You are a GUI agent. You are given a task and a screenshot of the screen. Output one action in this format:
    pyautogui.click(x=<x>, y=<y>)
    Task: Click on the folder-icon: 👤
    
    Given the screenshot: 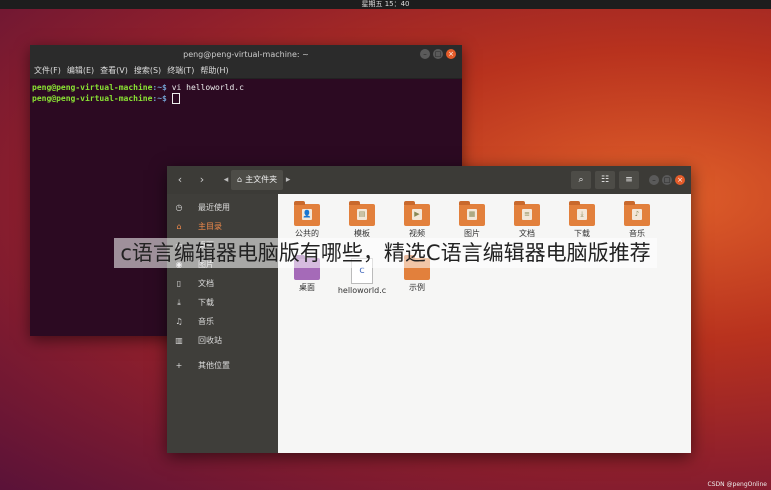 What is the action you would take?
    pyautogui.click(x=307, y=213)
    